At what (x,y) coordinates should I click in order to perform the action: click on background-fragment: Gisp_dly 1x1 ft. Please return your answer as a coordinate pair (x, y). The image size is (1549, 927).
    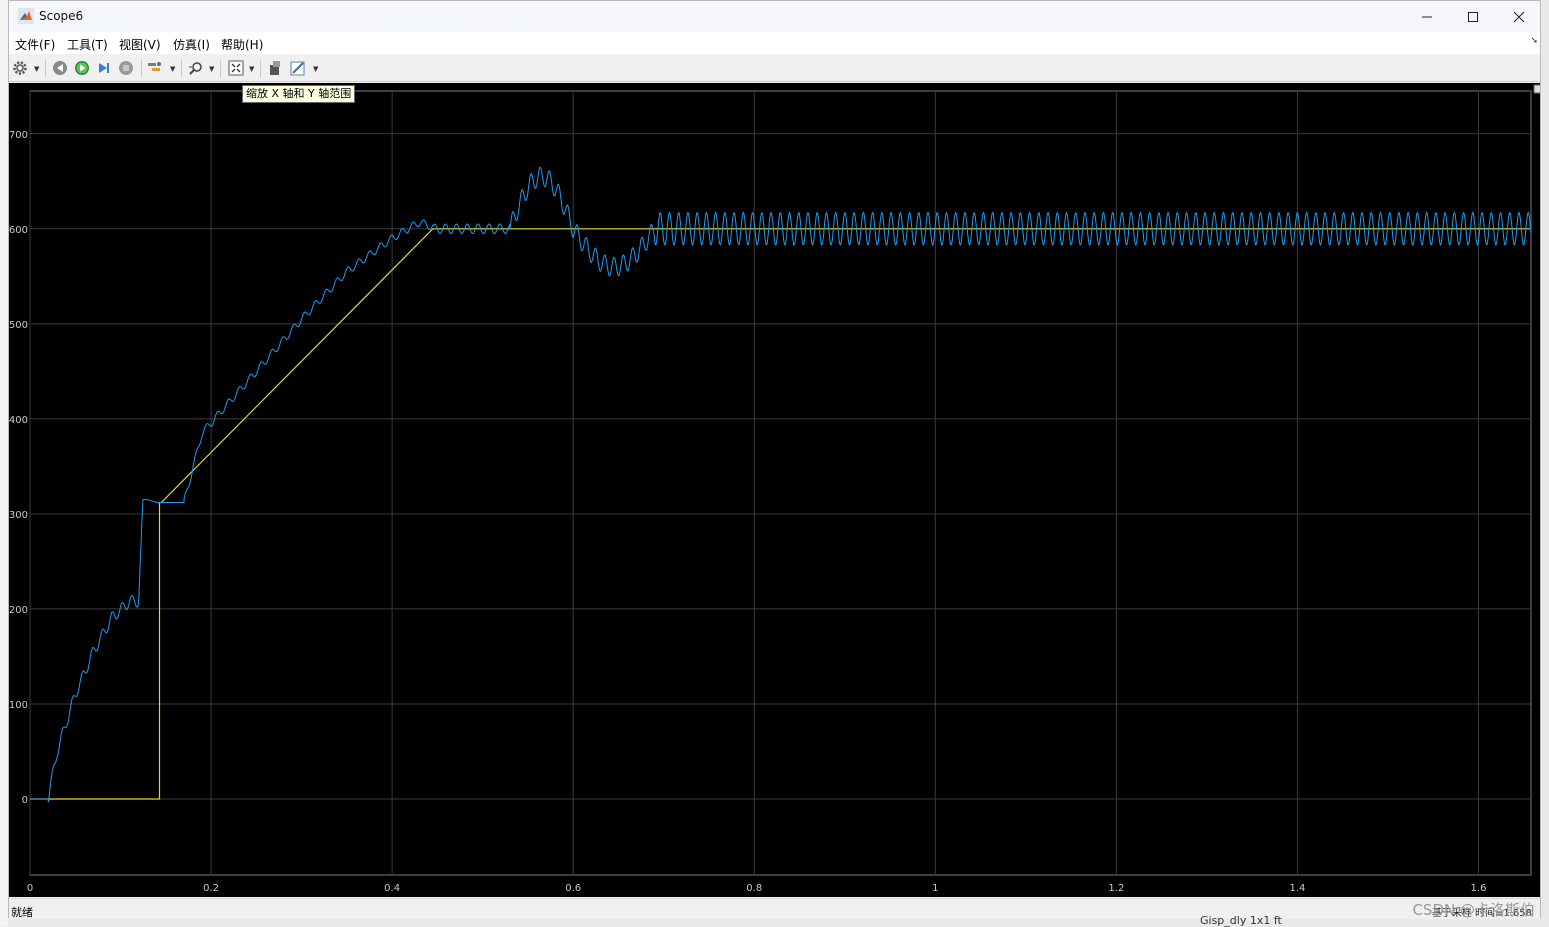
    Looking at the image, I should click on (1241, 920).